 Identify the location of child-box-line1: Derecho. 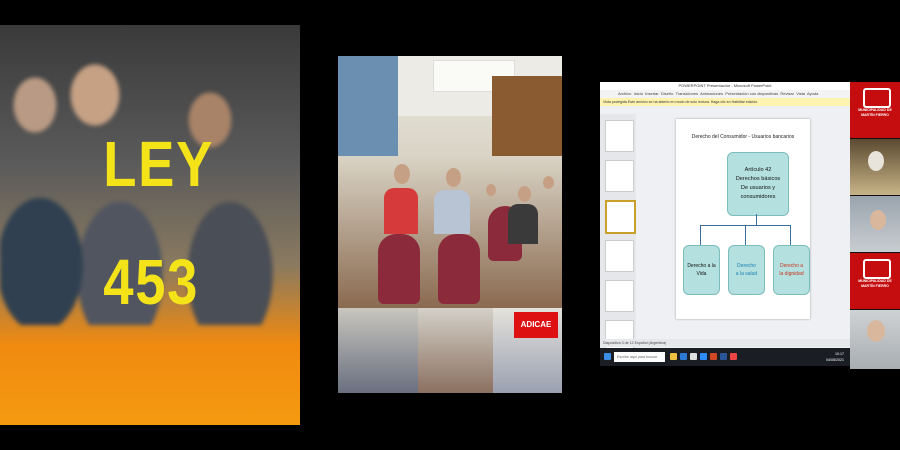
(746, 266).